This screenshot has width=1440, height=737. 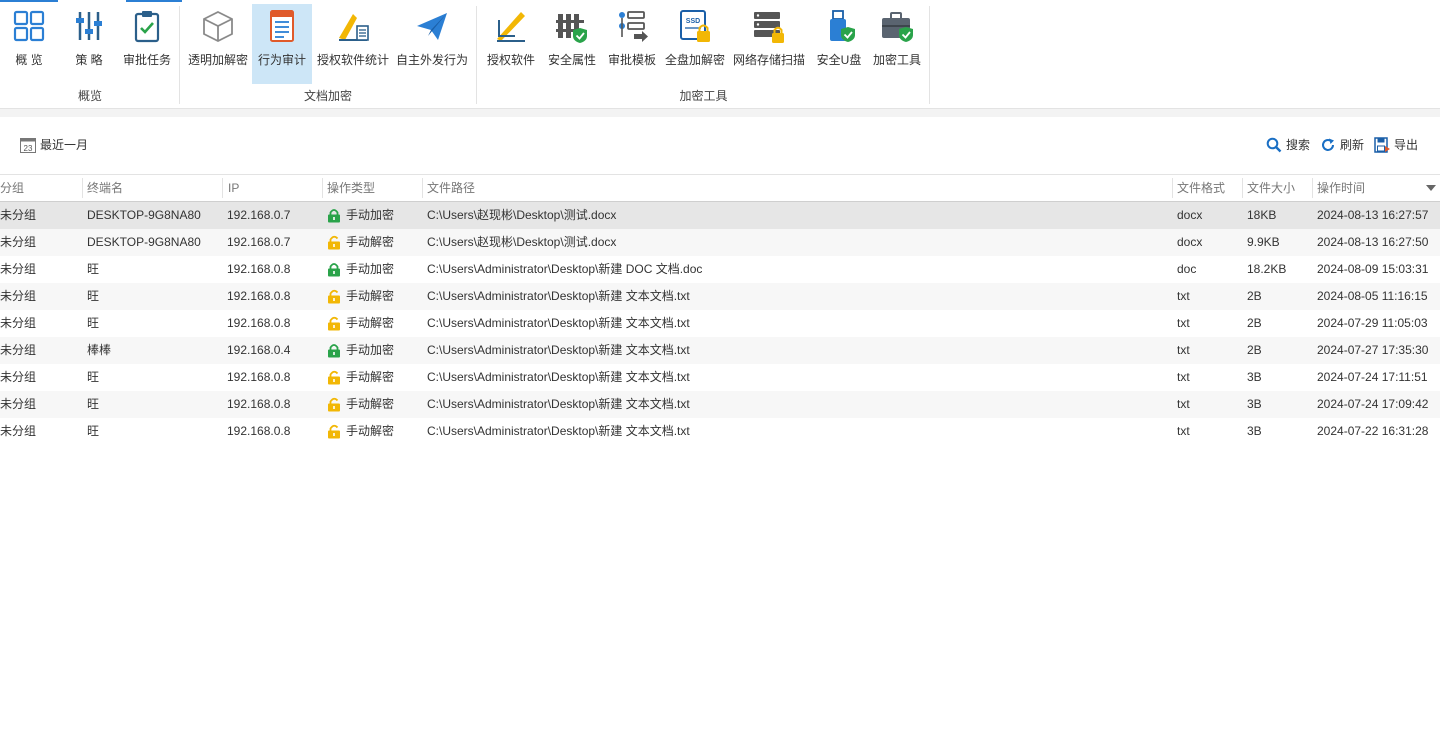 I want to click on send-plane-icon, so click(x=432, y=26).